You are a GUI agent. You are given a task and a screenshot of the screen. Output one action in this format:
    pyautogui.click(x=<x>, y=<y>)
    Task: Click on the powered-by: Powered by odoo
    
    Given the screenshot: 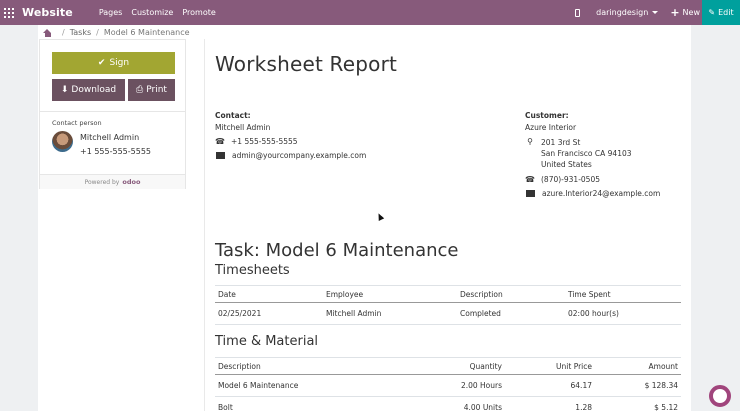 What is the action you would take?
    pyautogui.click(x=112, y=181)
    